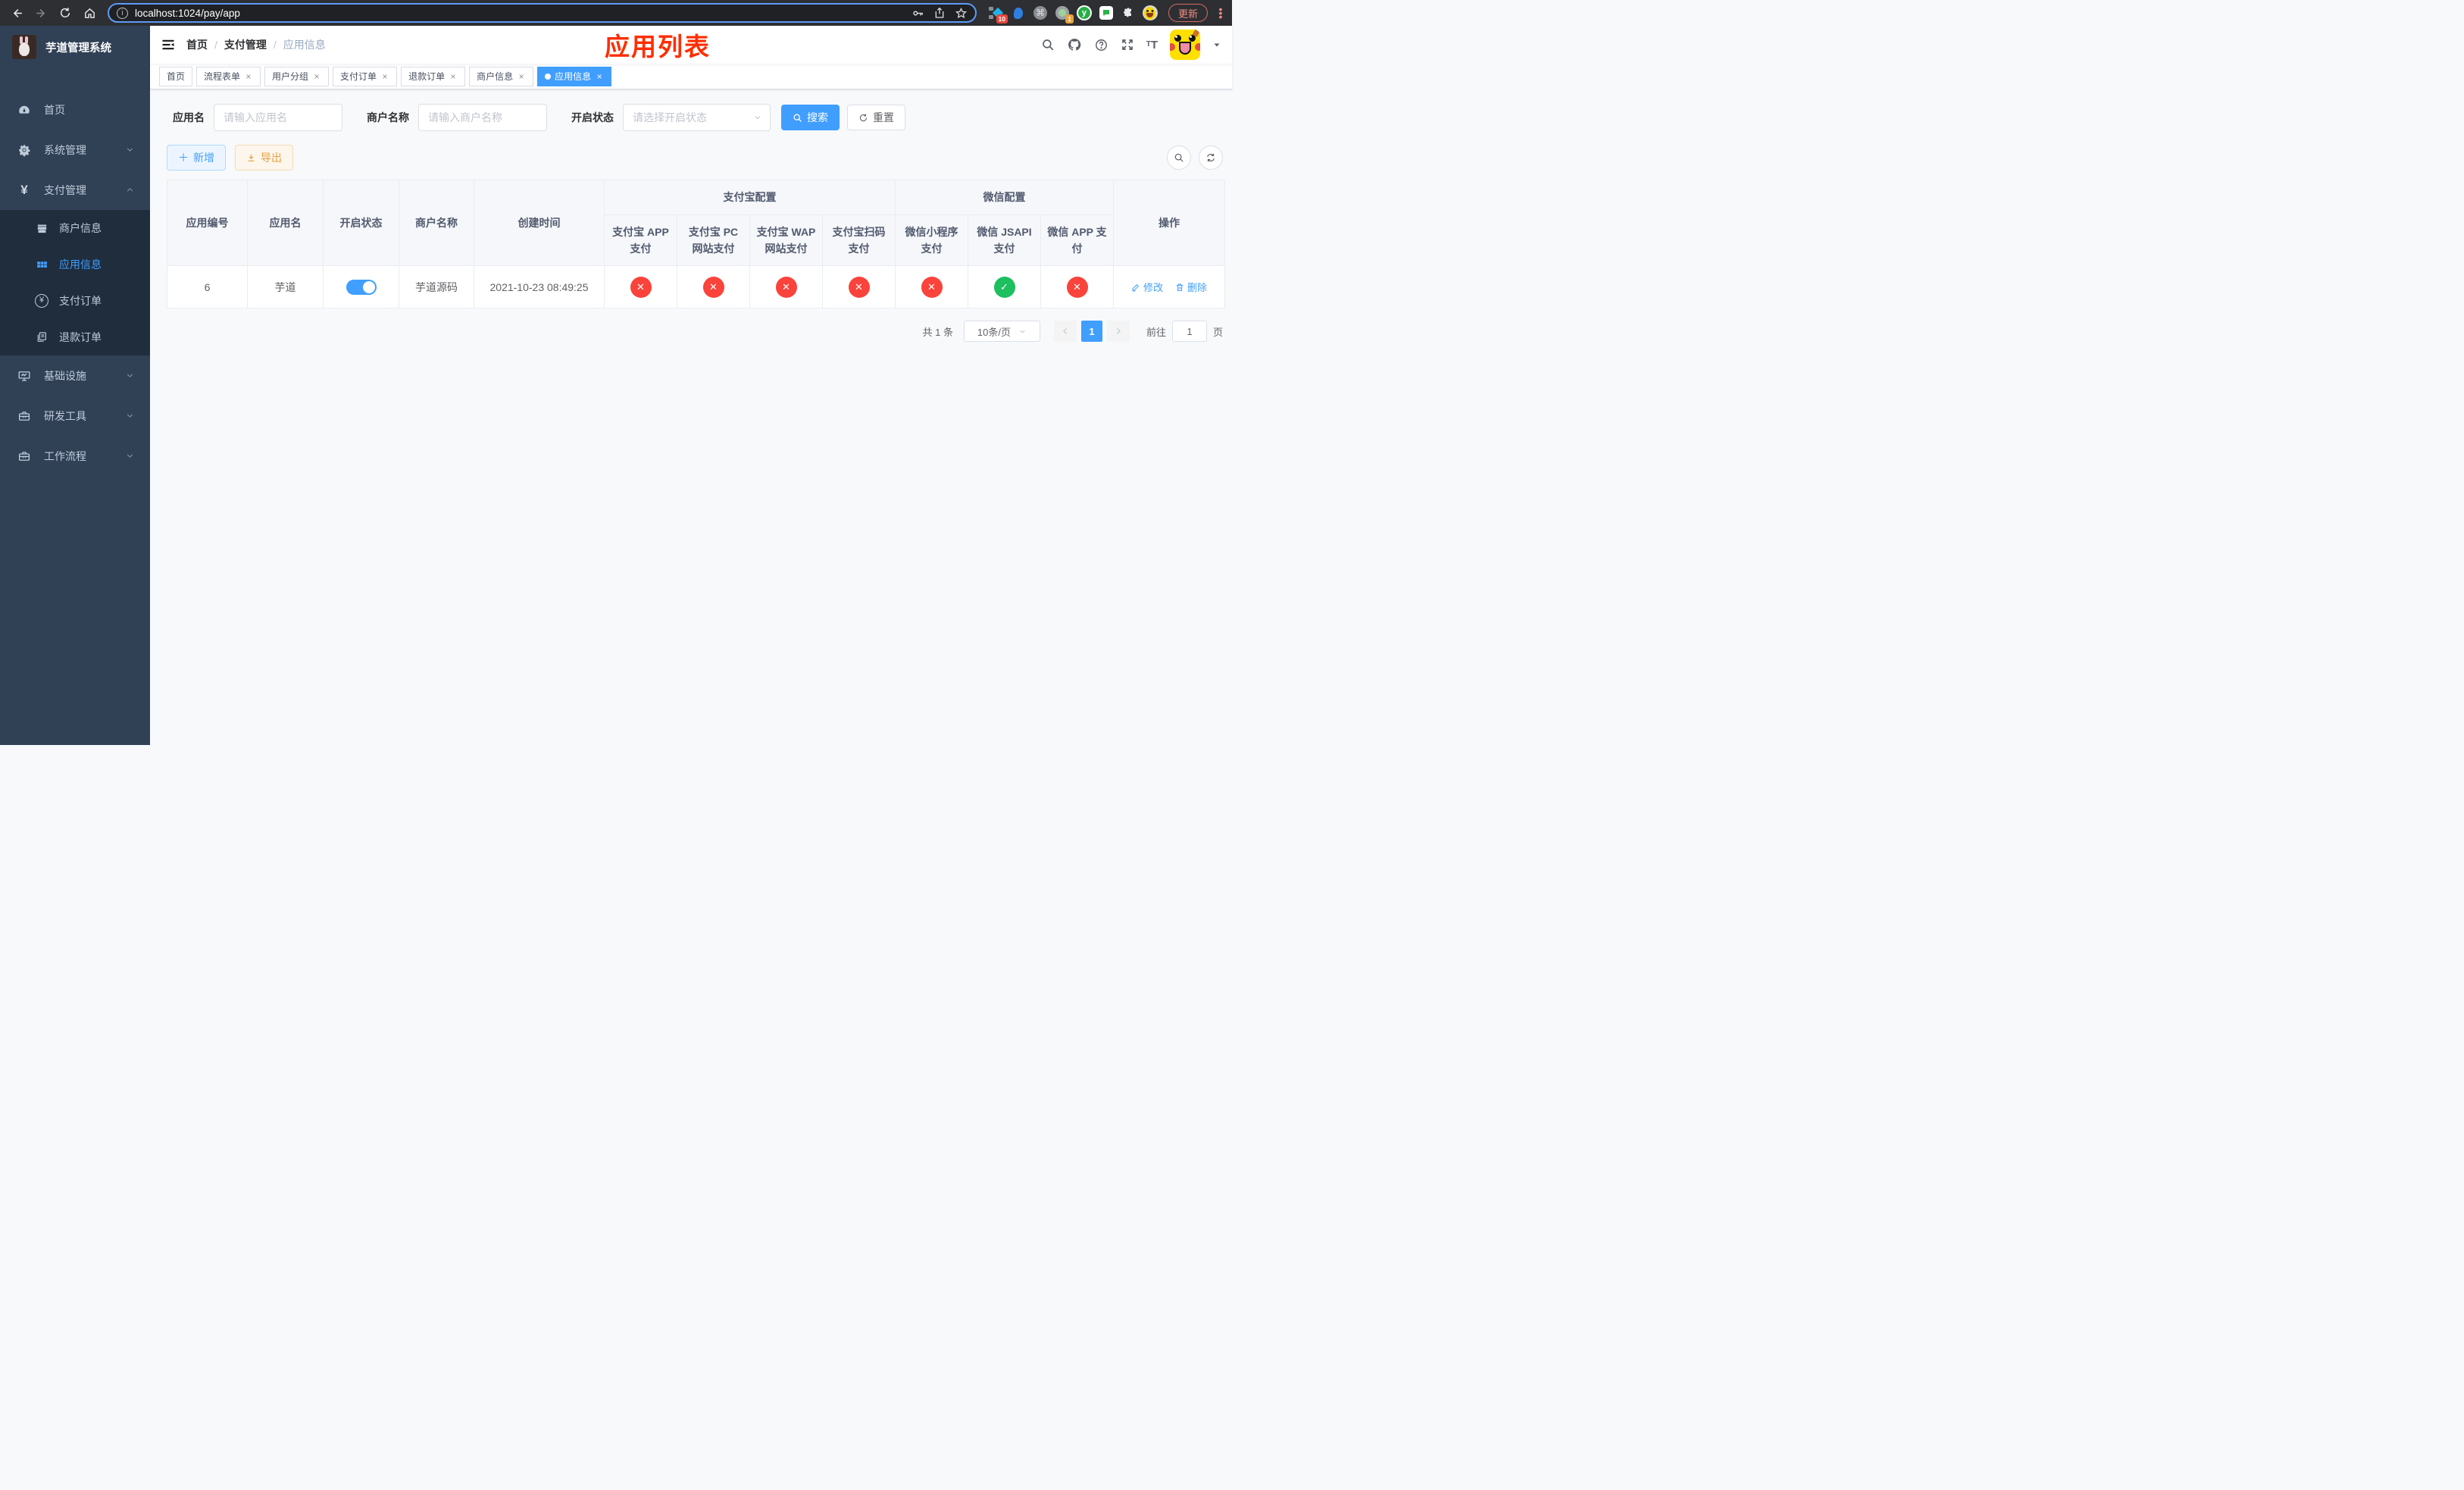  What do you see at coordinates (1065, 332) in the screenshot?
I see `prev-page-button` at bounding box center [1065, 332].